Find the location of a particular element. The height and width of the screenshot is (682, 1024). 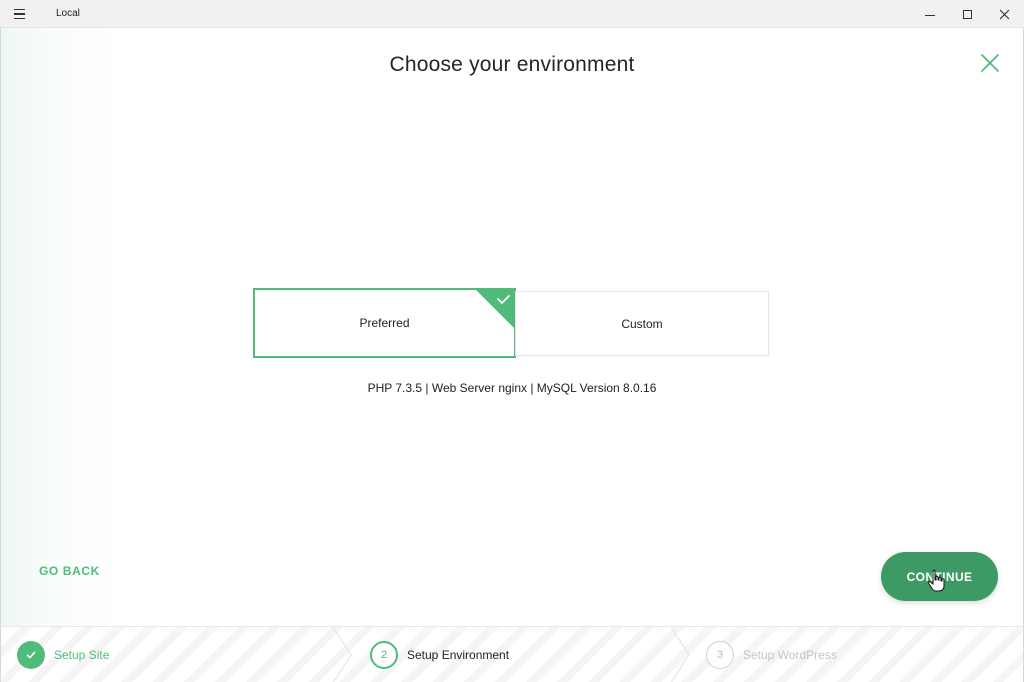

option-preferred: Preferred is located at coordinates (384, 323).